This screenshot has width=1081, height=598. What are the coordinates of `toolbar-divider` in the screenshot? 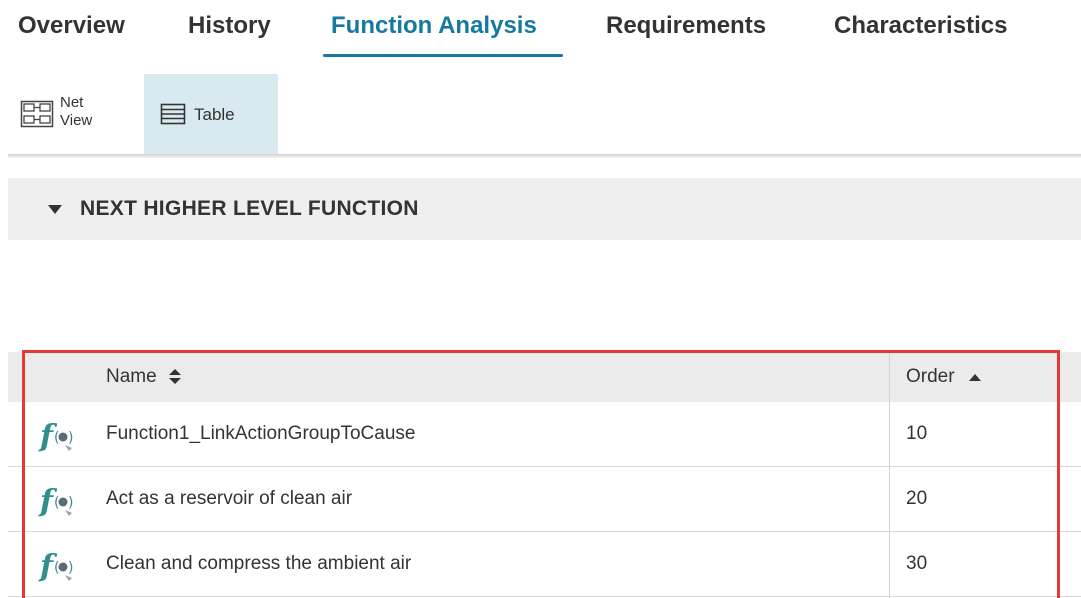 It's located at (544, 156).